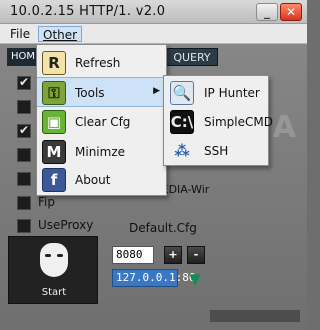  What do you see at coordinates (195, 279) in the screenshot?
I see `download-arrow-icon: ▼` at bounding box center [195, 279].